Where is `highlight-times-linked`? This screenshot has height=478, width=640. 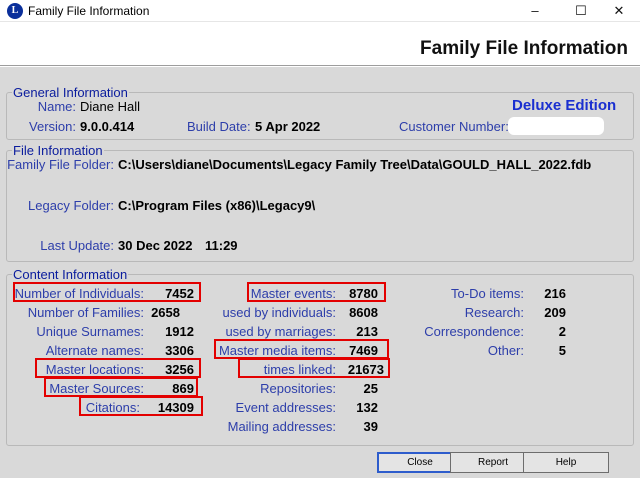 highlight-times-linked is located at coordinates (314, 368).